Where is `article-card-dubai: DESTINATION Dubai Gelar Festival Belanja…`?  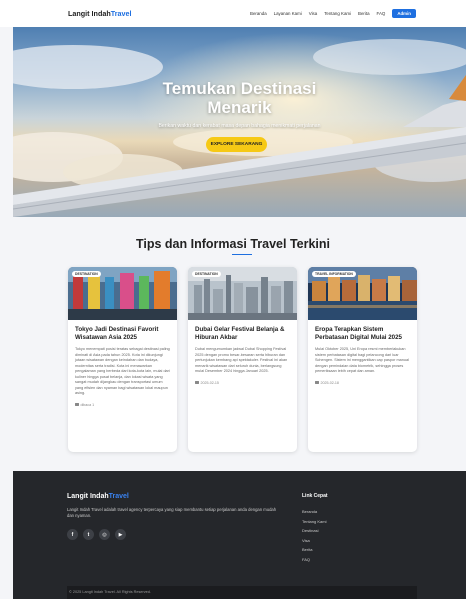
article-card-dubai: DESTINATION Dubai Gelar Festival Belanja… is located at coordinates (242, 359).